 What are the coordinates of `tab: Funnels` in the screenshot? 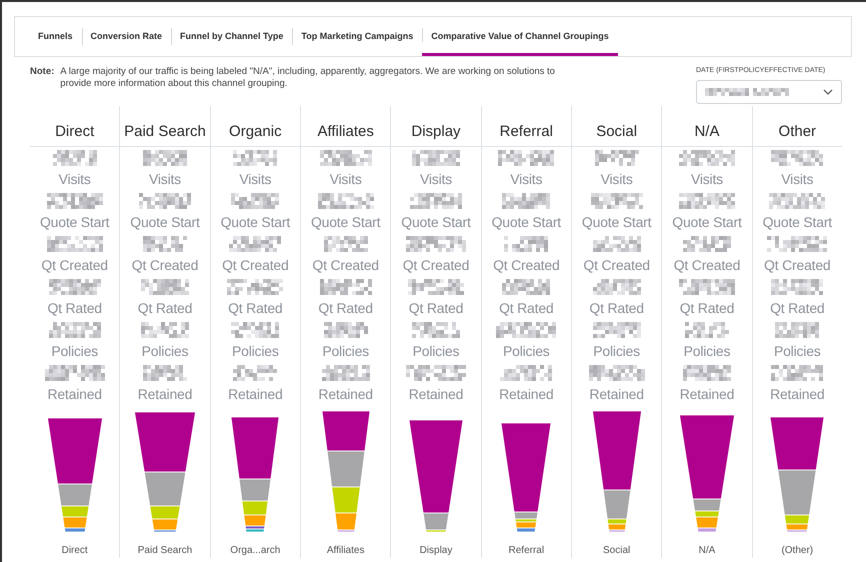 It's located at (55, 36).